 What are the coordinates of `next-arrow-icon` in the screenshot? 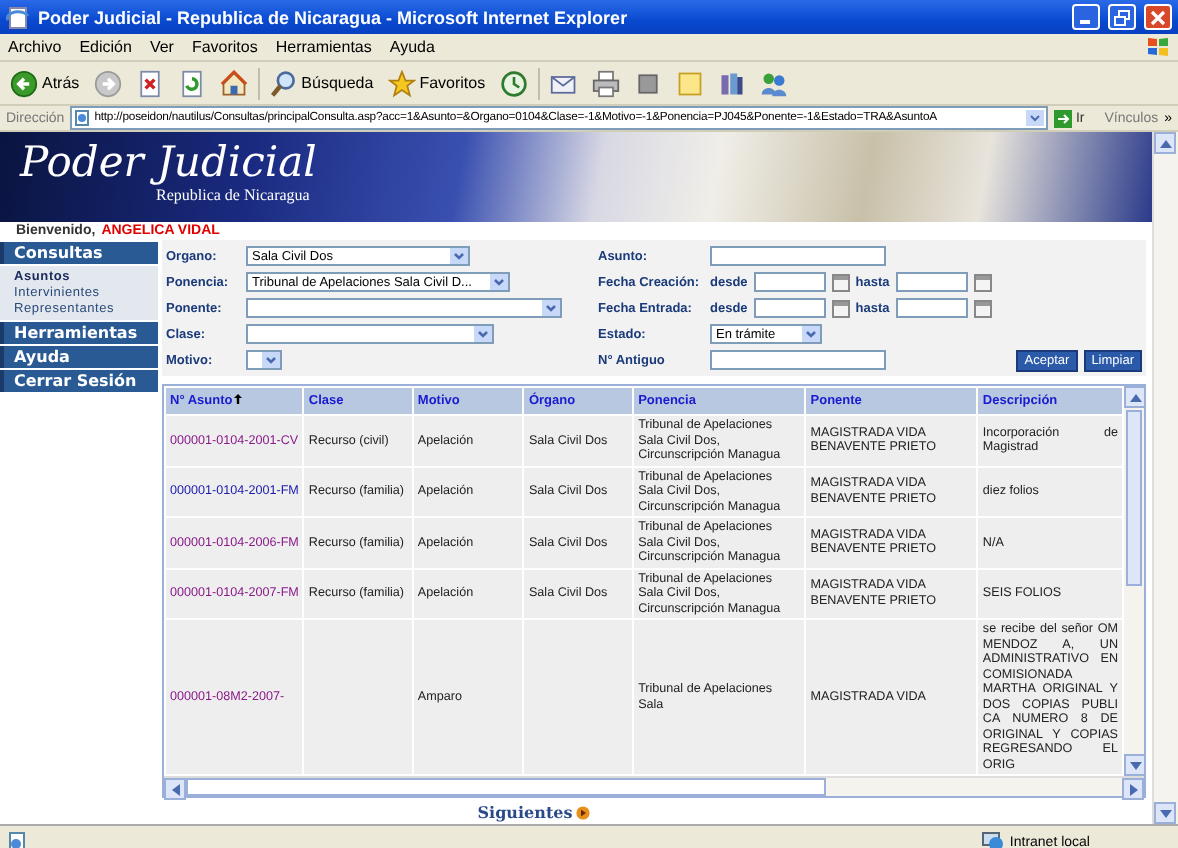 It's located at (583, 812).